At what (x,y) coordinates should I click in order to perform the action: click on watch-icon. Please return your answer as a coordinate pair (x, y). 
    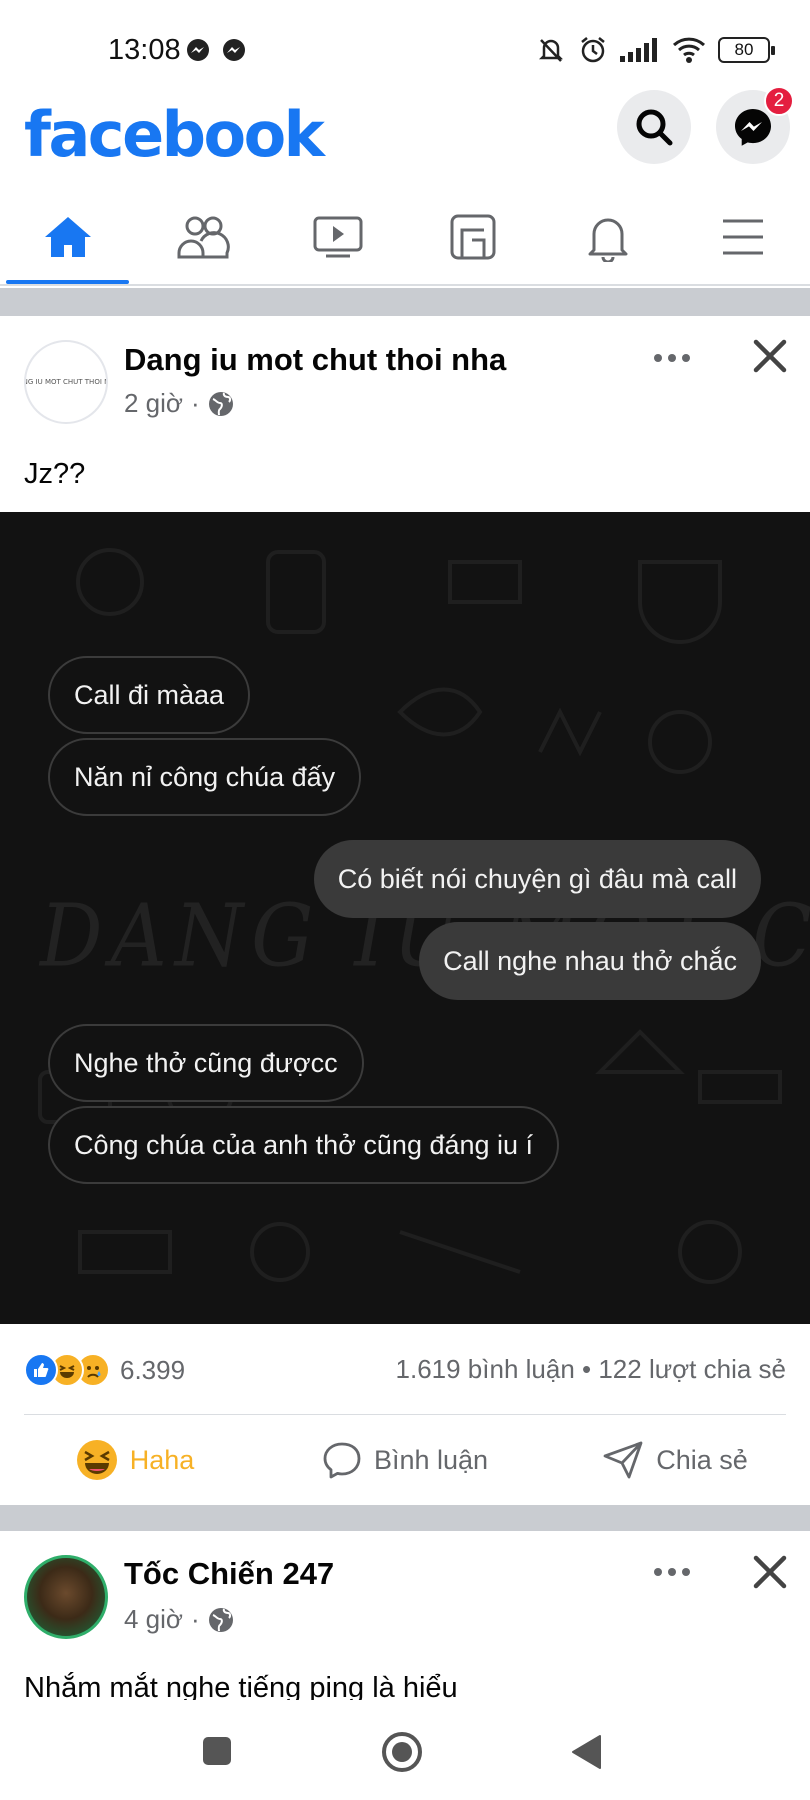
    Looking at the image, I should click on (337, 237).